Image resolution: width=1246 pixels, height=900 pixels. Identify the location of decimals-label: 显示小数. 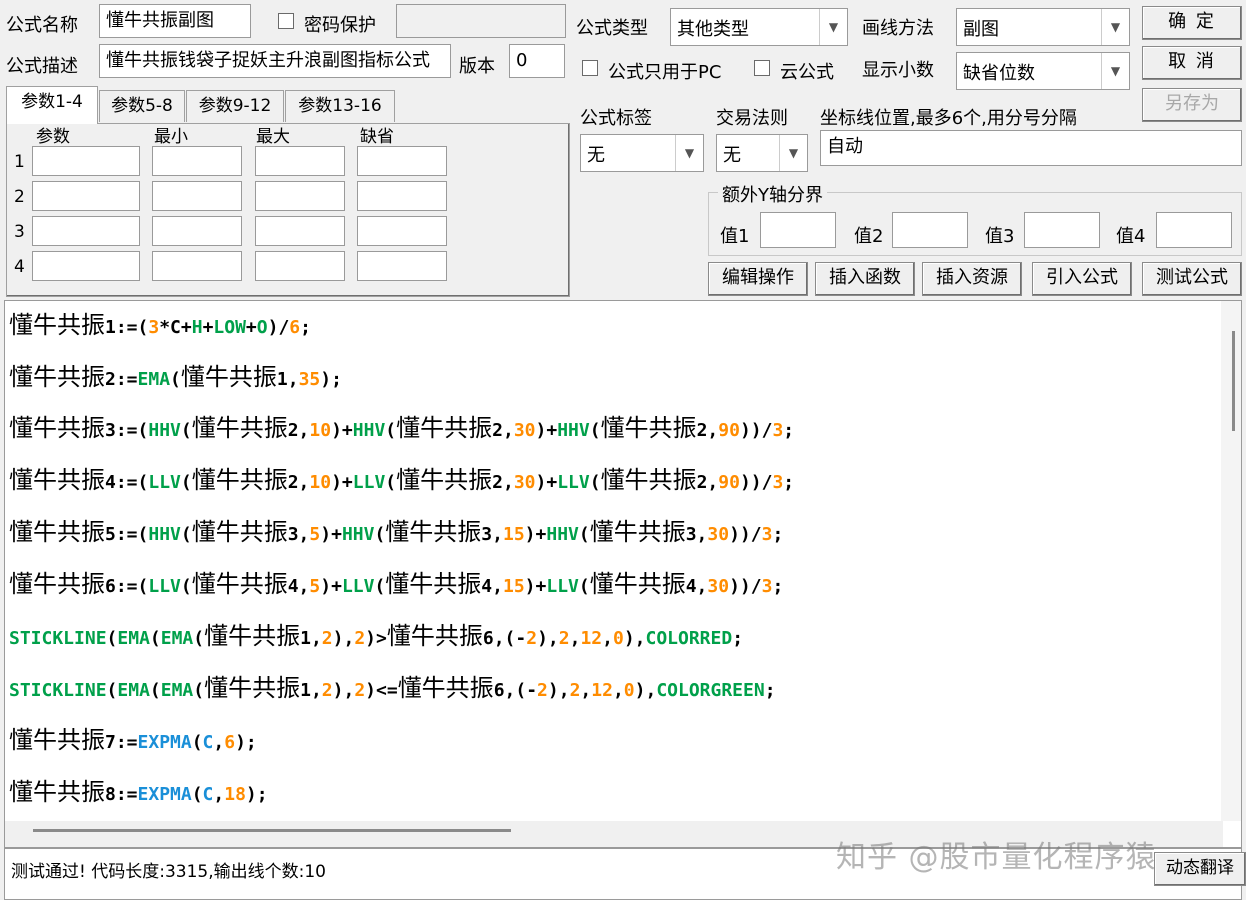
(898, 70).